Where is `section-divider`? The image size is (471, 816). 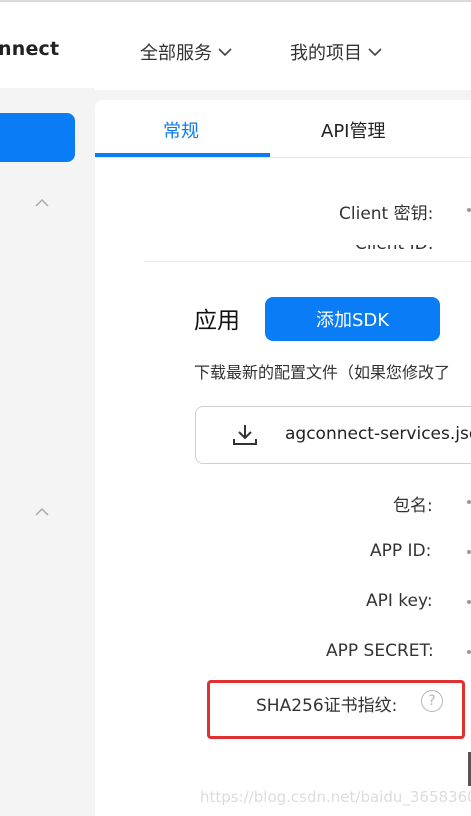 section-divider is located at coordinates (307, 261).